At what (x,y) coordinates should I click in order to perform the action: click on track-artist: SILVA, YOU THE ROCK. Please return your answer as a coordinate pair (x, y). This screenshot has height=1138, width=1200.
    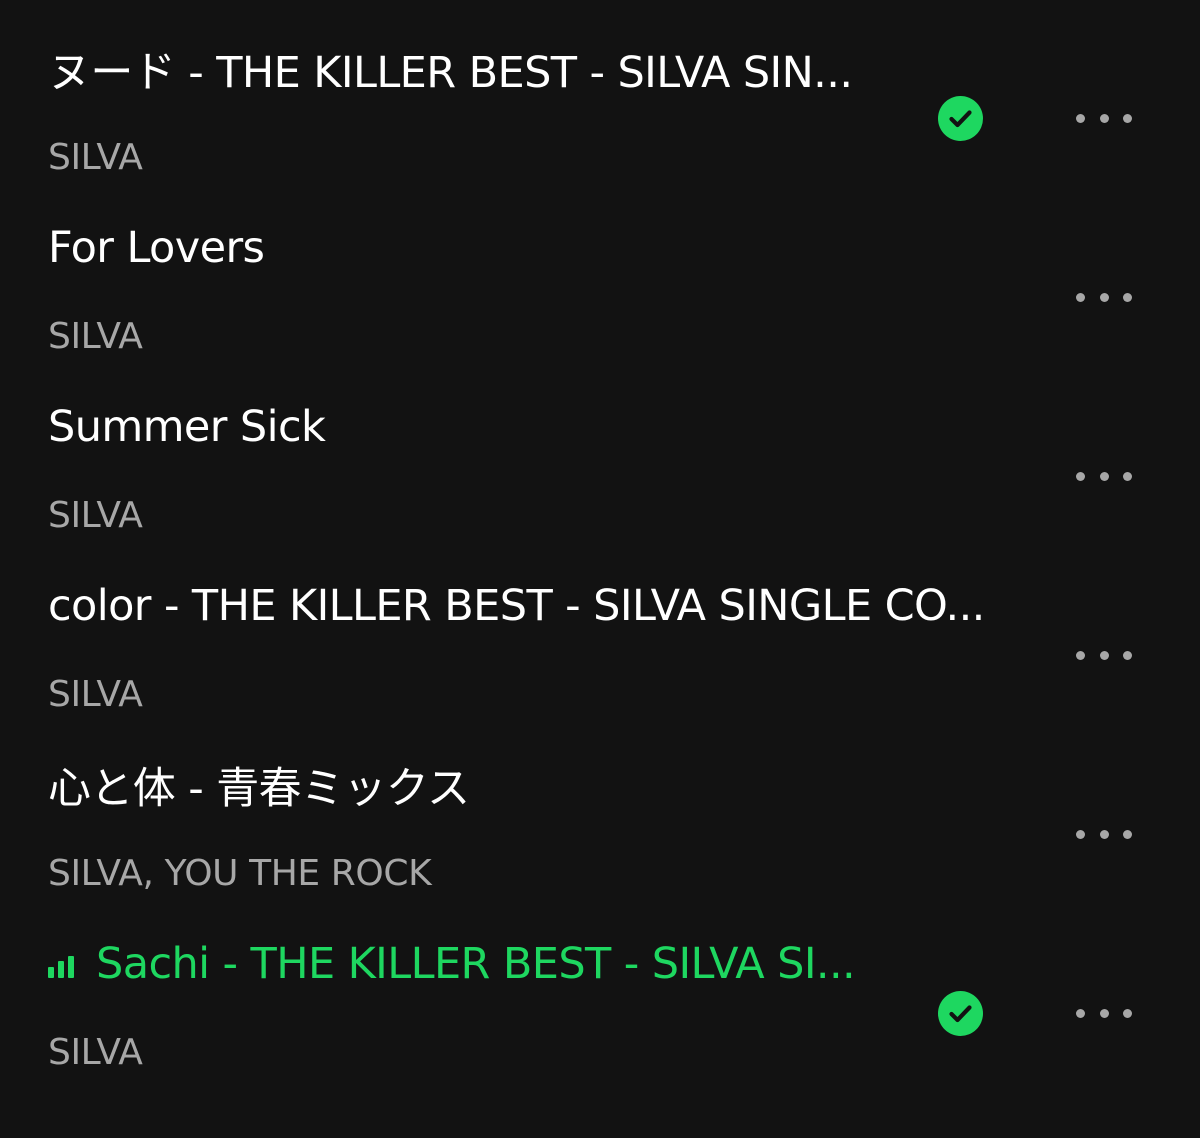
    Looking at the image, I should click on (240, 873).